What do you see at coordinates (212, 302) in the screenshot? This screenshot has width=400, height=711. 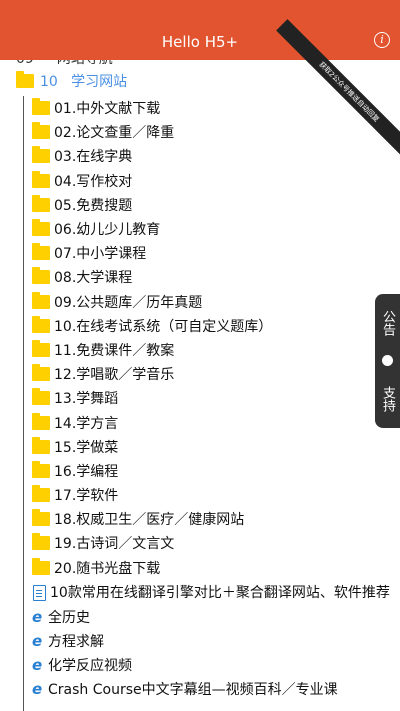 I see `folder-item: 09.公共题库／历年真题` at bounding box center [212, 302].